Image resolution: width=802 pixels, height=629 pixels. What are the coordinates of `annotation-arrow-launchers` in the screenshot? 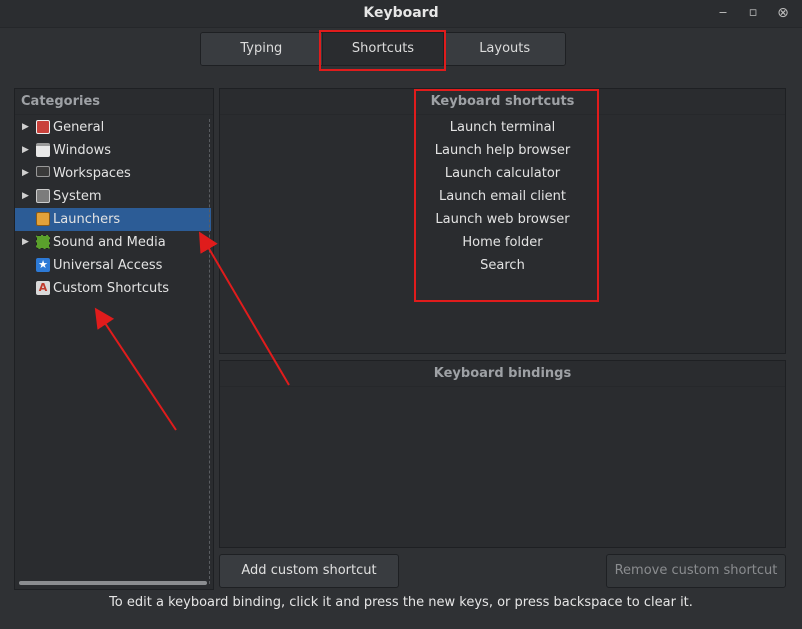 It's located at (244, 308).